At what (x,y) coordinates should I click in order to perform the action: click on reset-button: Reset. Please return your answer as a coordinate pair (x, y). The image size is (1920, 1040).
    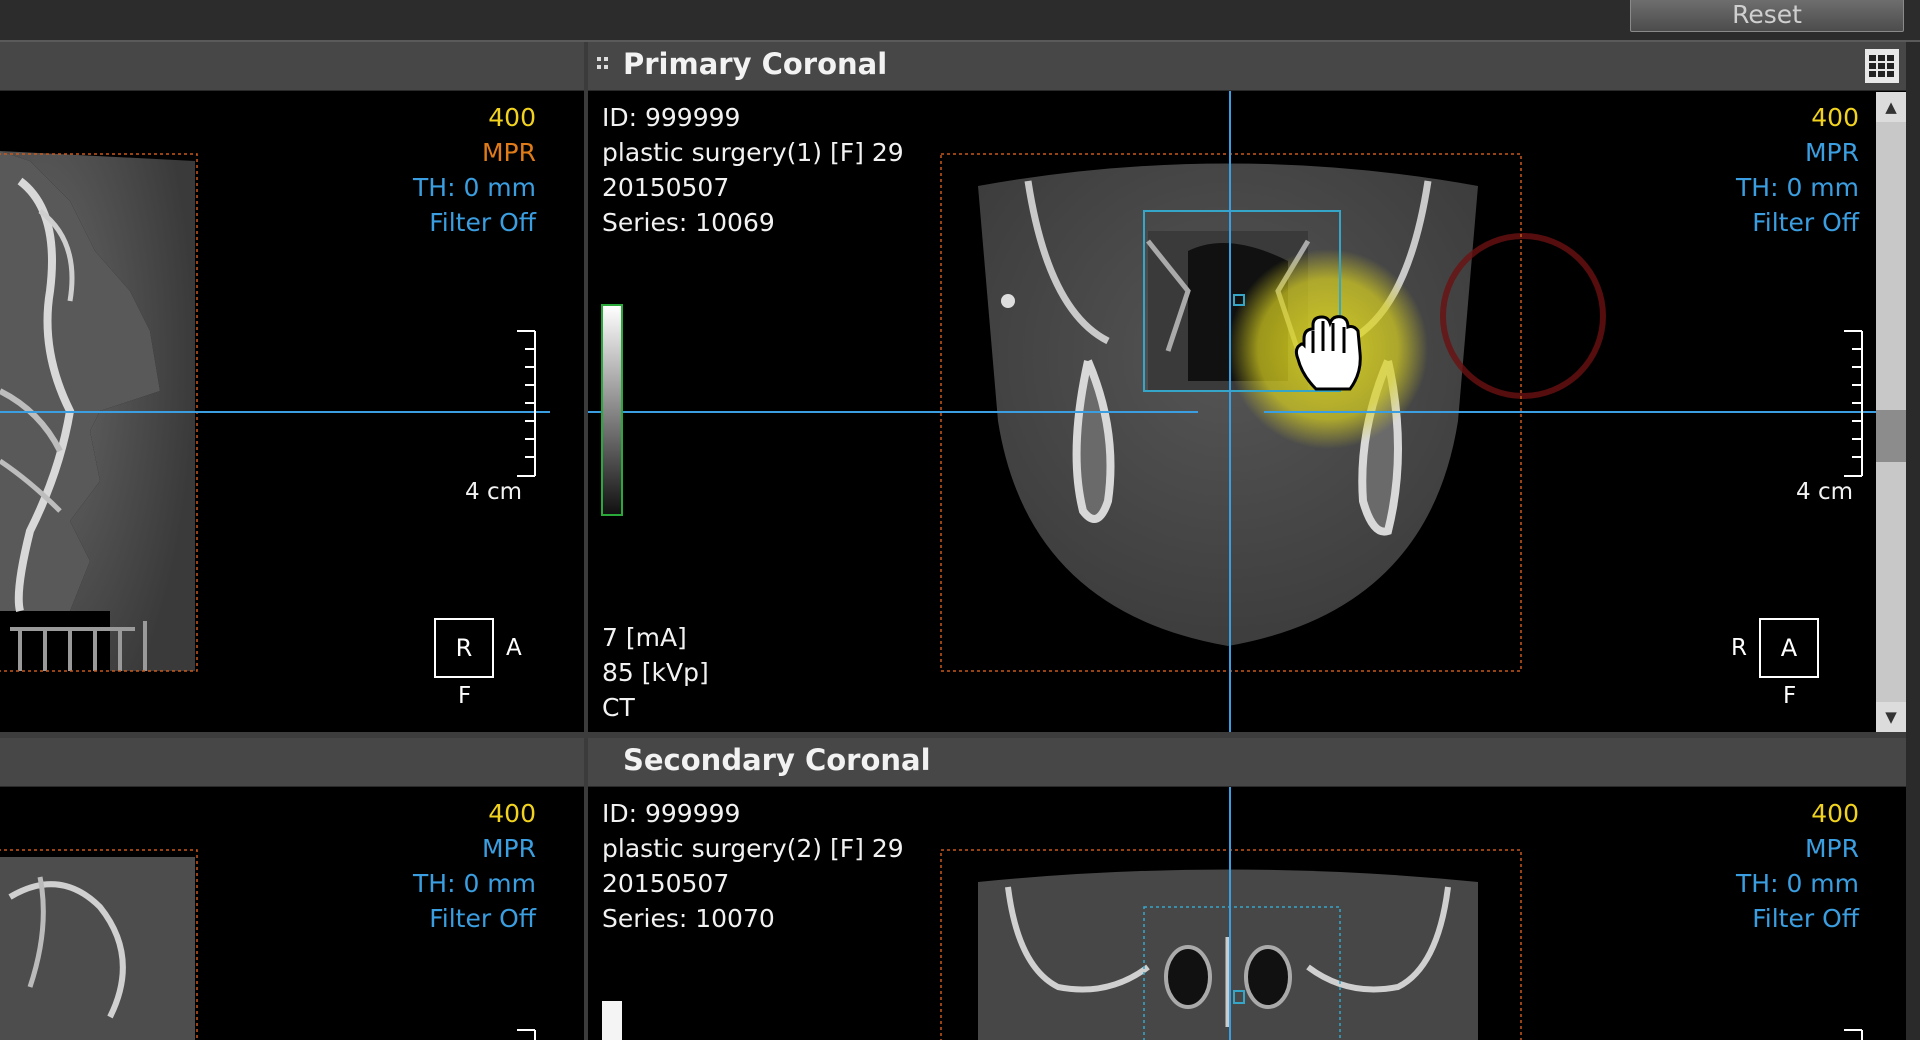
    Looking at the image, I should click on (1767, 16).